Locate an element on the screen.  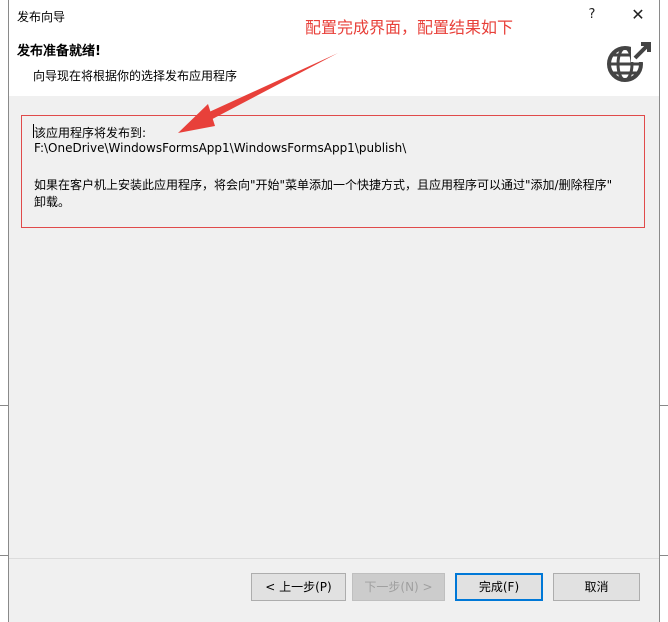
wizard-header: 发布准备就绪! 向导现在将根据你的选择发布应用程序 is located at coordinates (334, 63).